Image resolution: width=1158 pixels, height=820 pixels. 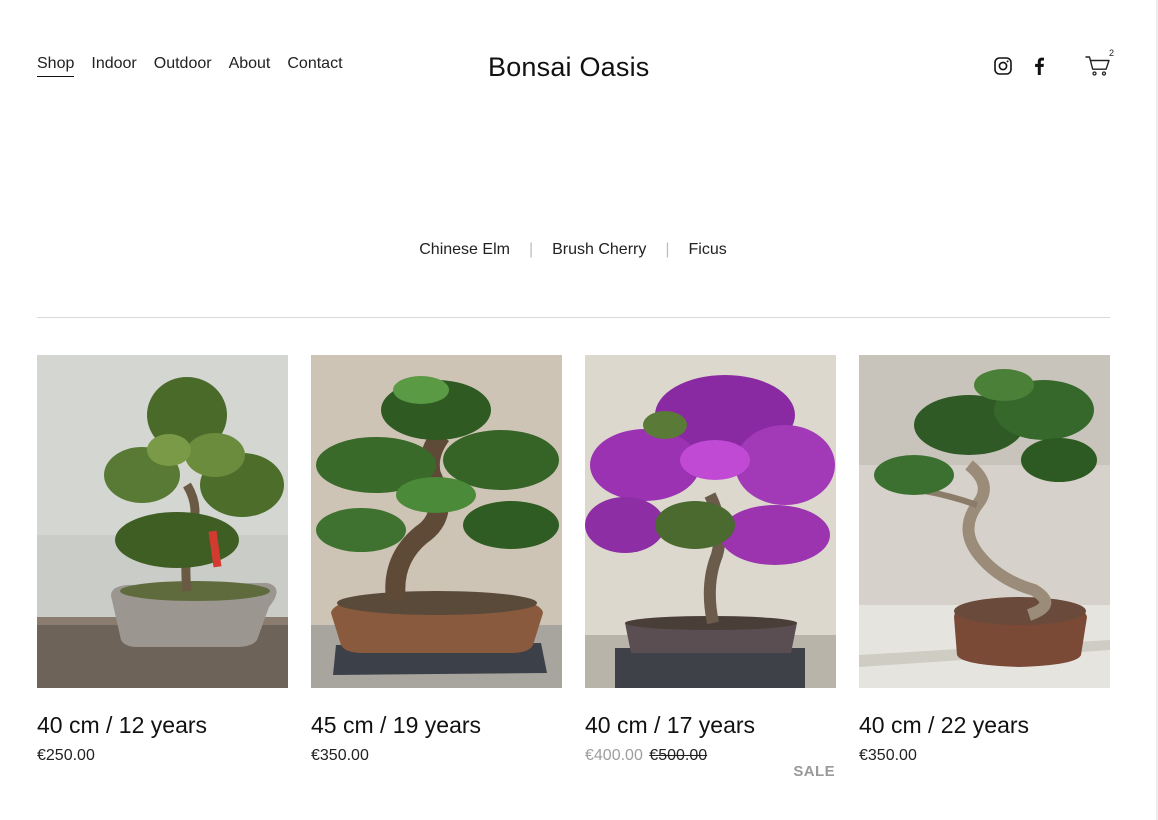 I want to click on category-filters: Chinese Elm | Brush Cherry | Ficus, so click(x=579, y=250).